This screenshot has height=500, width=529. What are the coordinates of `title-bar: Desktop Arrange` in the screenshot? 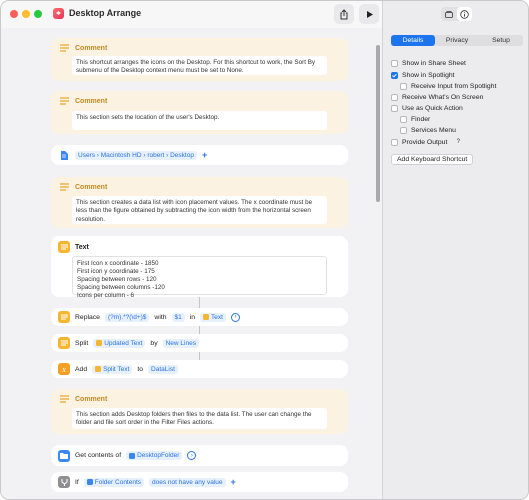 It's located at (191, 14).